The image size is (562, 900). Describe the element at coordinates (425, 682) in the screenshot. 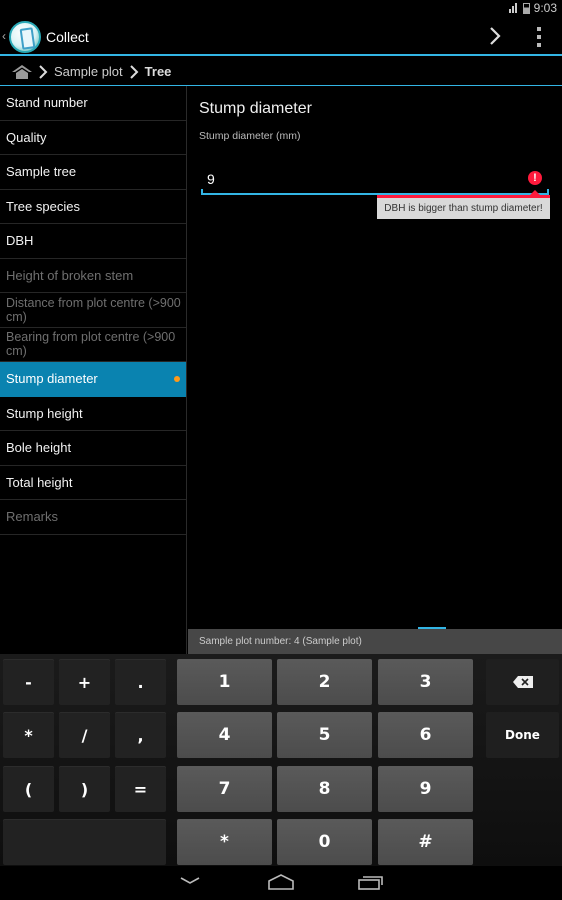

I see `key-3: 3` at that location.